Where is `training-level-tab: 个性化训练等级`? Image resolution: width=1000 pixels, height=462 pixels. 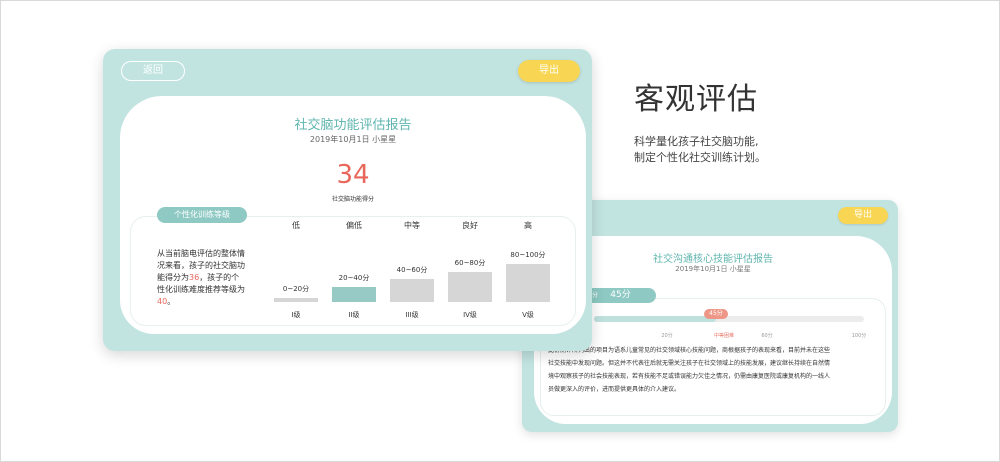
training-level-tab: 个性化训练等级 is located at coordinates (202, 215).